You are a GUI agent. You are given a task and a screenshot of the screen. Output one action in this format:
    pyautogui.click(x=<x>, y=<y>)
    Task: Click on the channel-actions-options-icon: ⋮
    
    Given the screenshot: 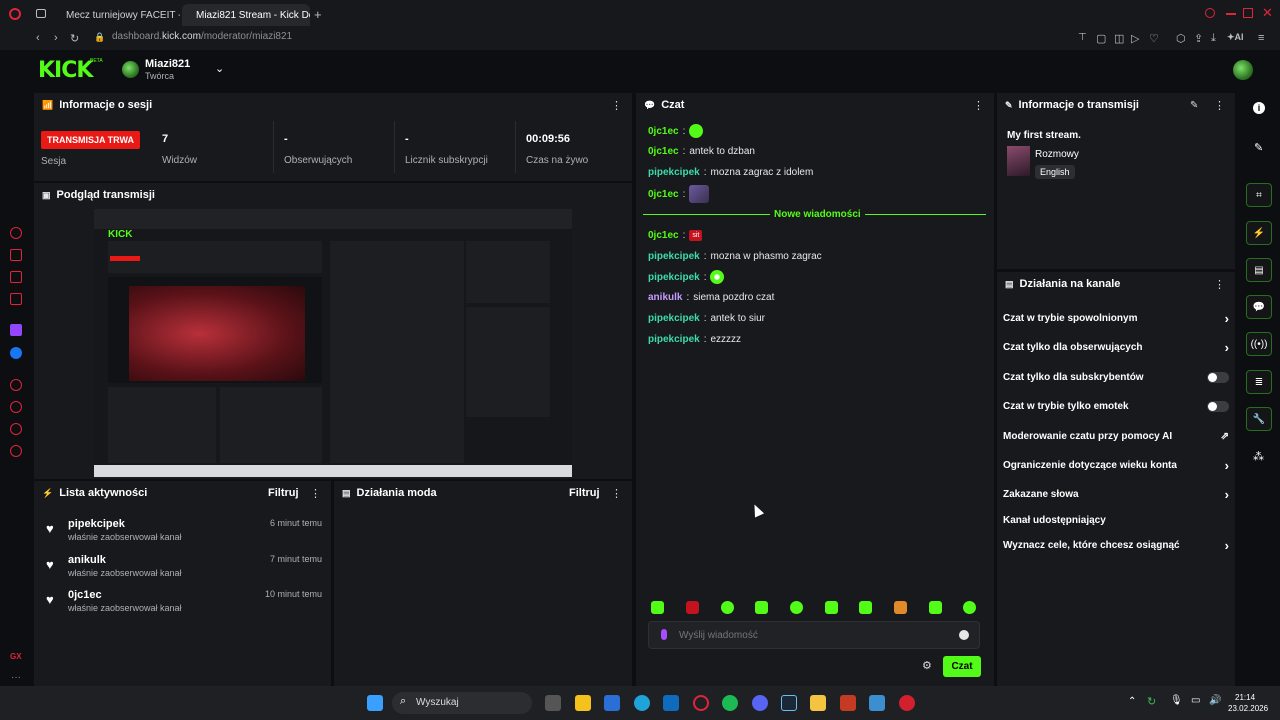 What is the action you would take?
    pyautogui.click(x=1219, y=284)
    